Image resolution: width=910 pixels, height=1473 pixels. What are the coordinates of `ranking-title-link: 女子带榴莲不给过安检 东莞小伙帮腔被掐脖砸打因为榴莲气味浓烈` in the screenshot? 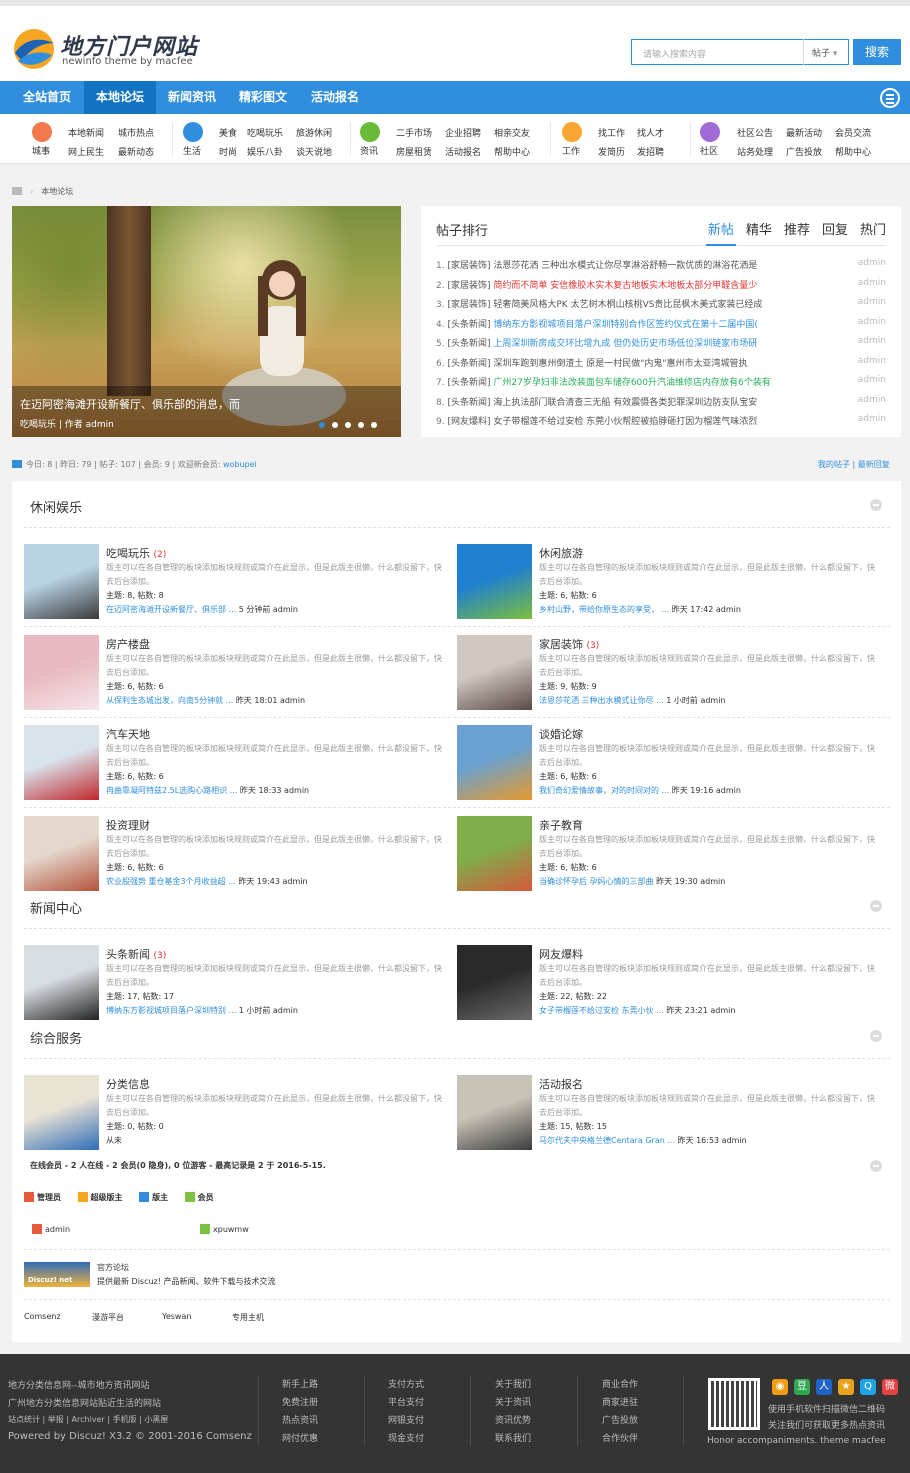 It's located at (625, 422).